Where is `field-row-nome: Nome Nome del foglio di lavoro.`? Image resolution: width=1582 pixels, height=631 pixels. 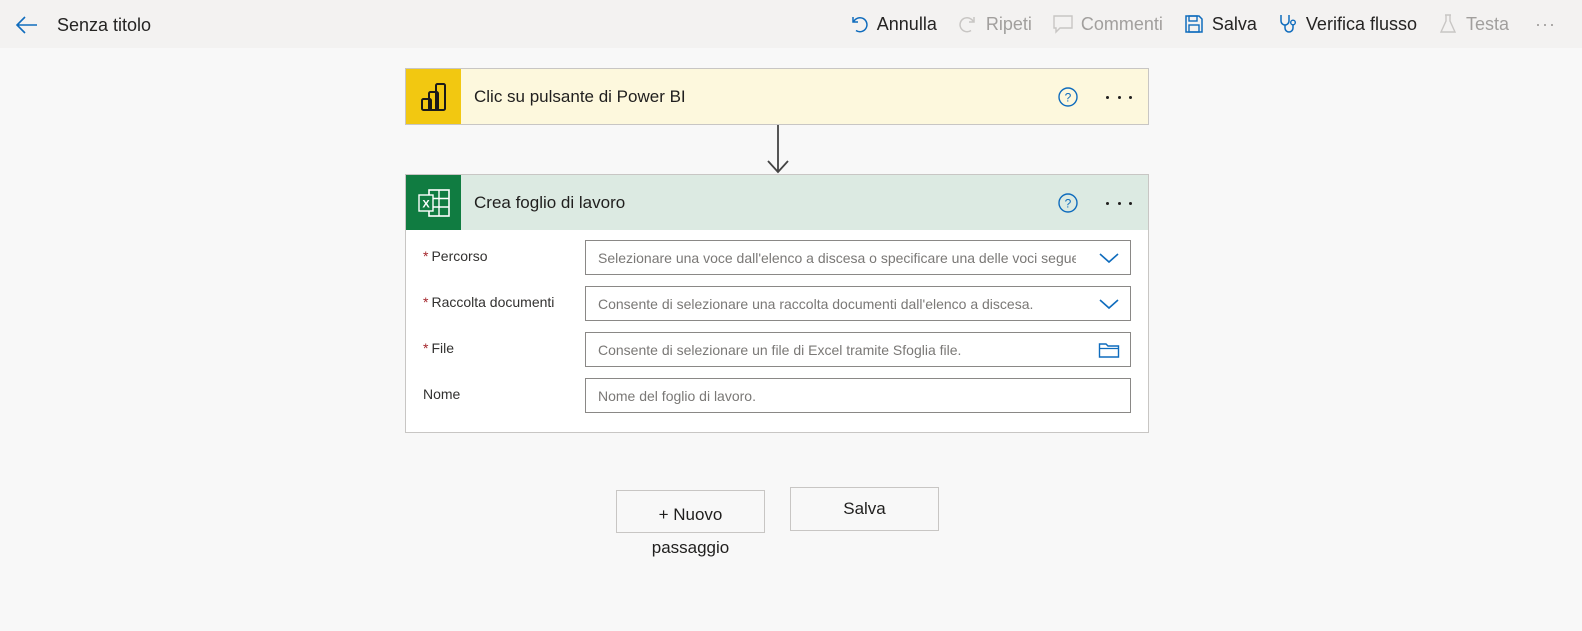
field-row-nome: Nome Nome del foglio di lavoro. is located at coordinates (777, 401).